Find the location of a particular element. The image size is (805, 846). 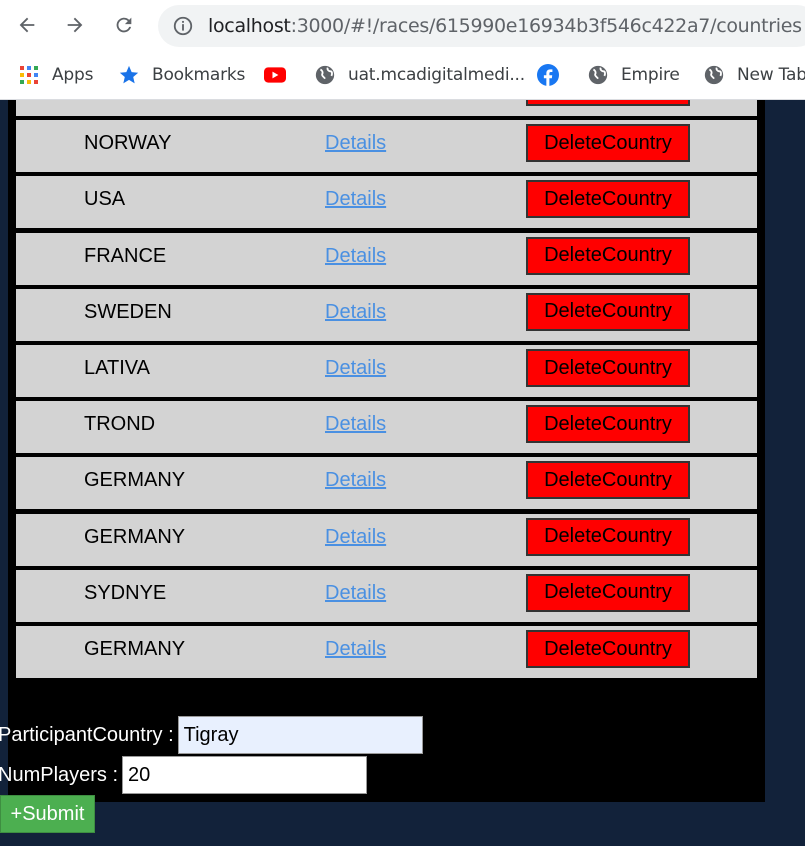

table-row: SWEDEN Details DeleteCountry is located at coordinates (386, 314).